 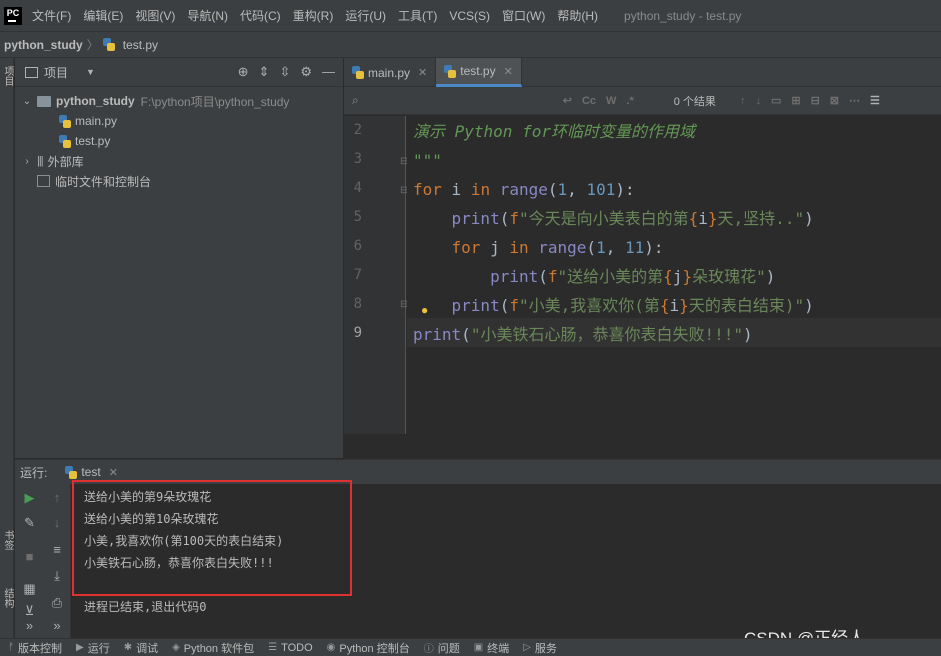 I want to click on scroll-to-end-icon: ⤓, so click(x=57, y=576).